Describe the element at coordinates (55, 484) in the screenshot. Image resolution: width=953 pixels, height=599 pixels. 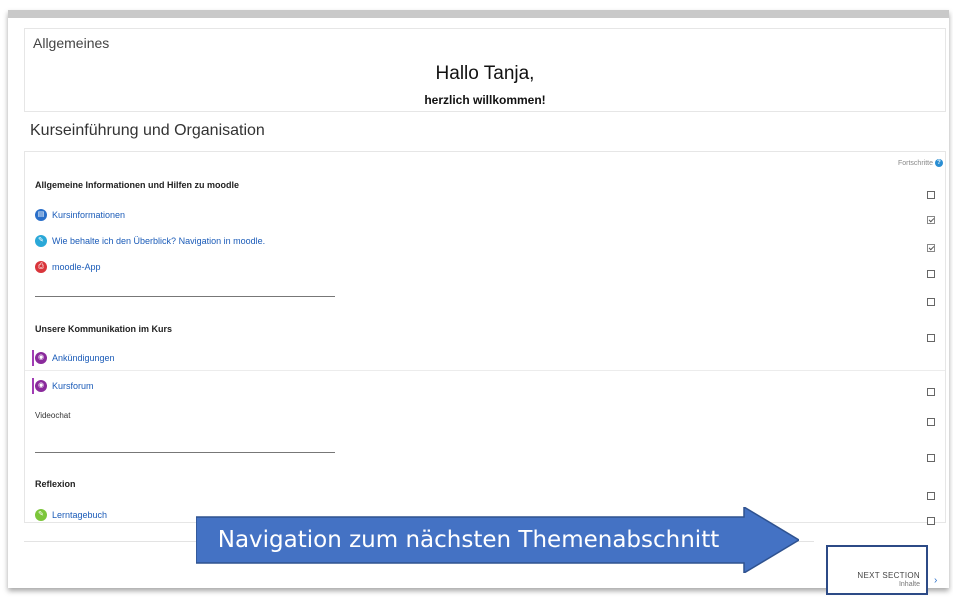
I see `label-reflexion: Reflexion` at that location.